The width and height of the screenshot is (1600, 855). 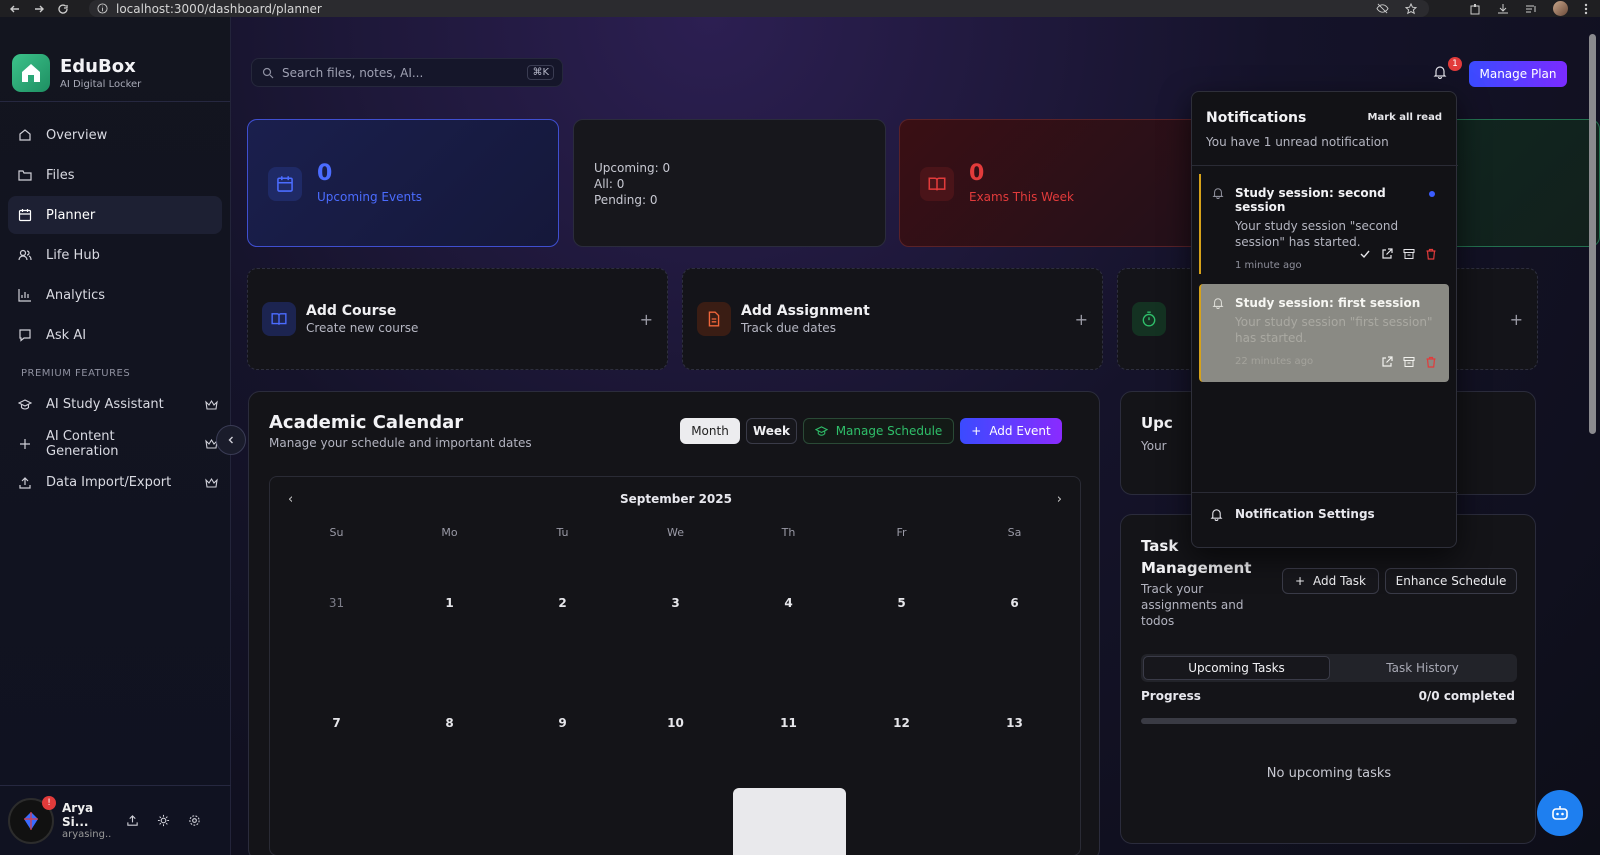 What do you see at coordinates (132, 820) in the screenshot?
I see `export-icon` at bounding box center [132, 820].